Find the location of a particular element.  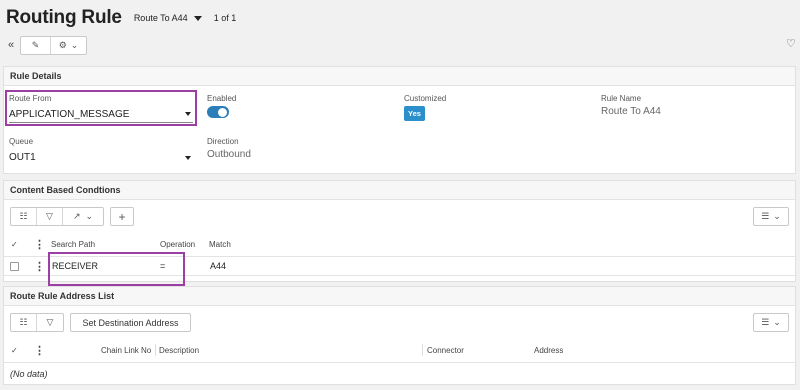

rule-name-label: Rule Name is located at coordinates (621, 98).